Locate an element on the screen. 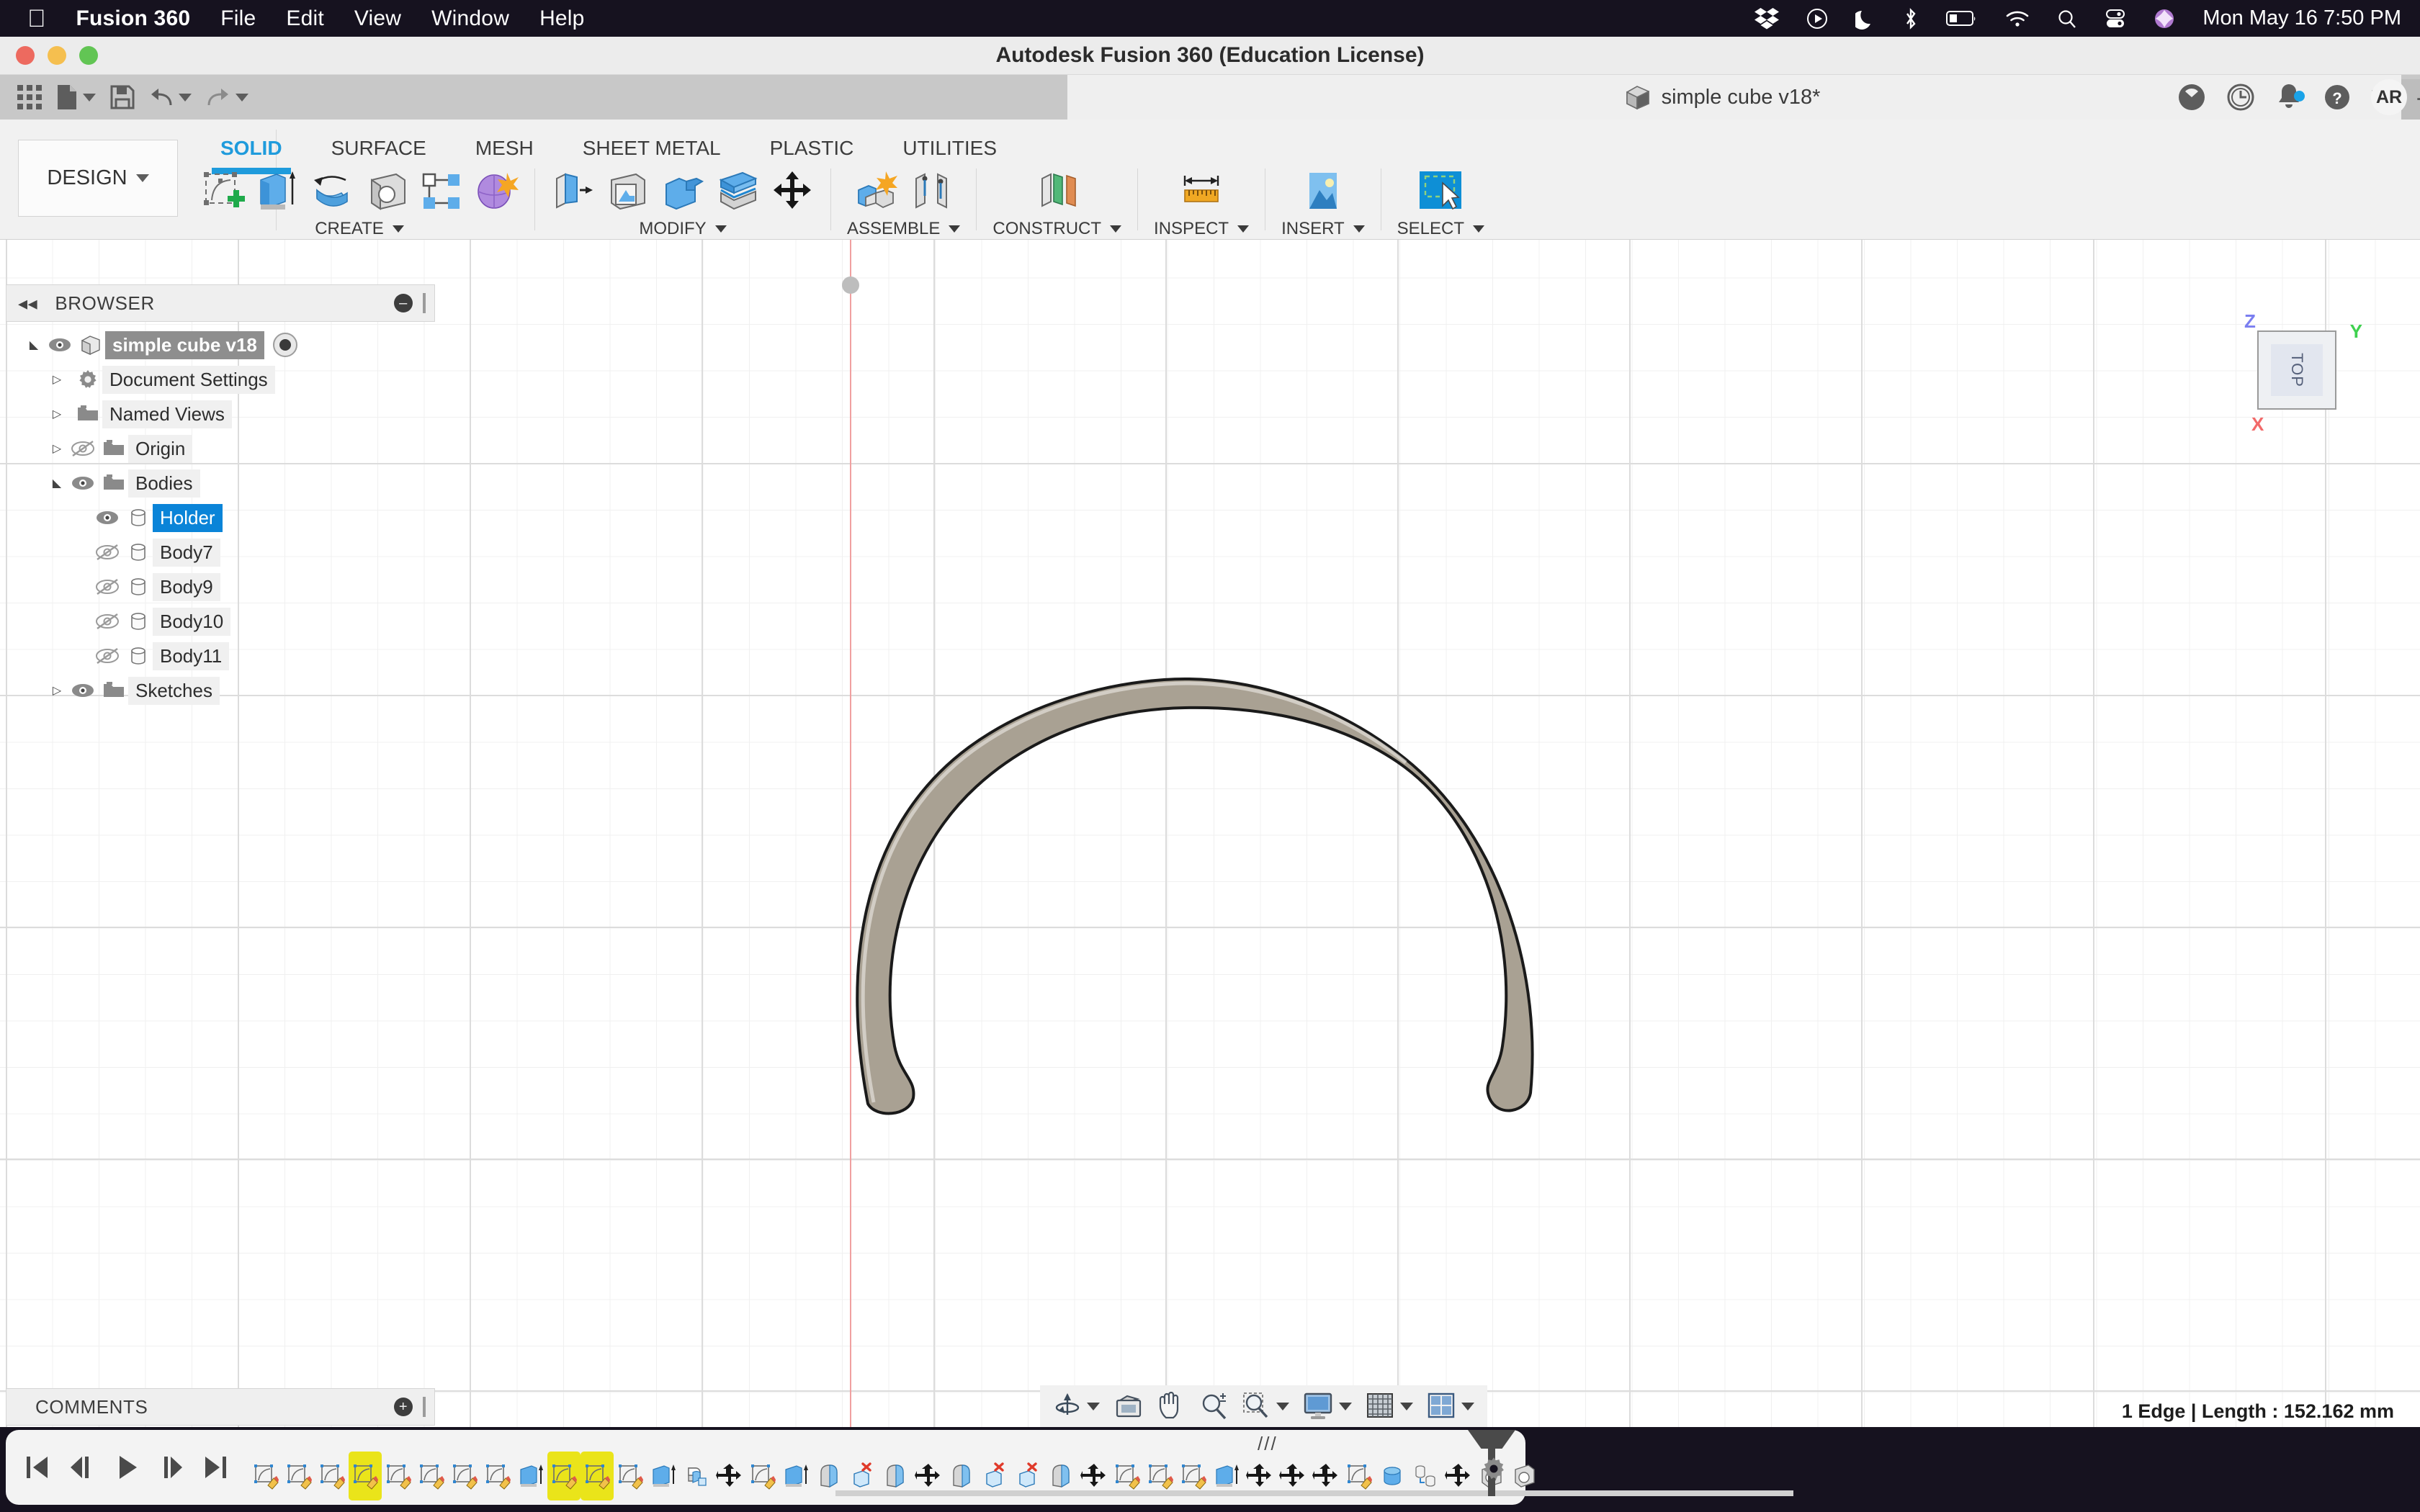 The width and height of the screenshot is (2420, 1512). tab-plastic: PLASTIC is located at coordinates (812, 148).